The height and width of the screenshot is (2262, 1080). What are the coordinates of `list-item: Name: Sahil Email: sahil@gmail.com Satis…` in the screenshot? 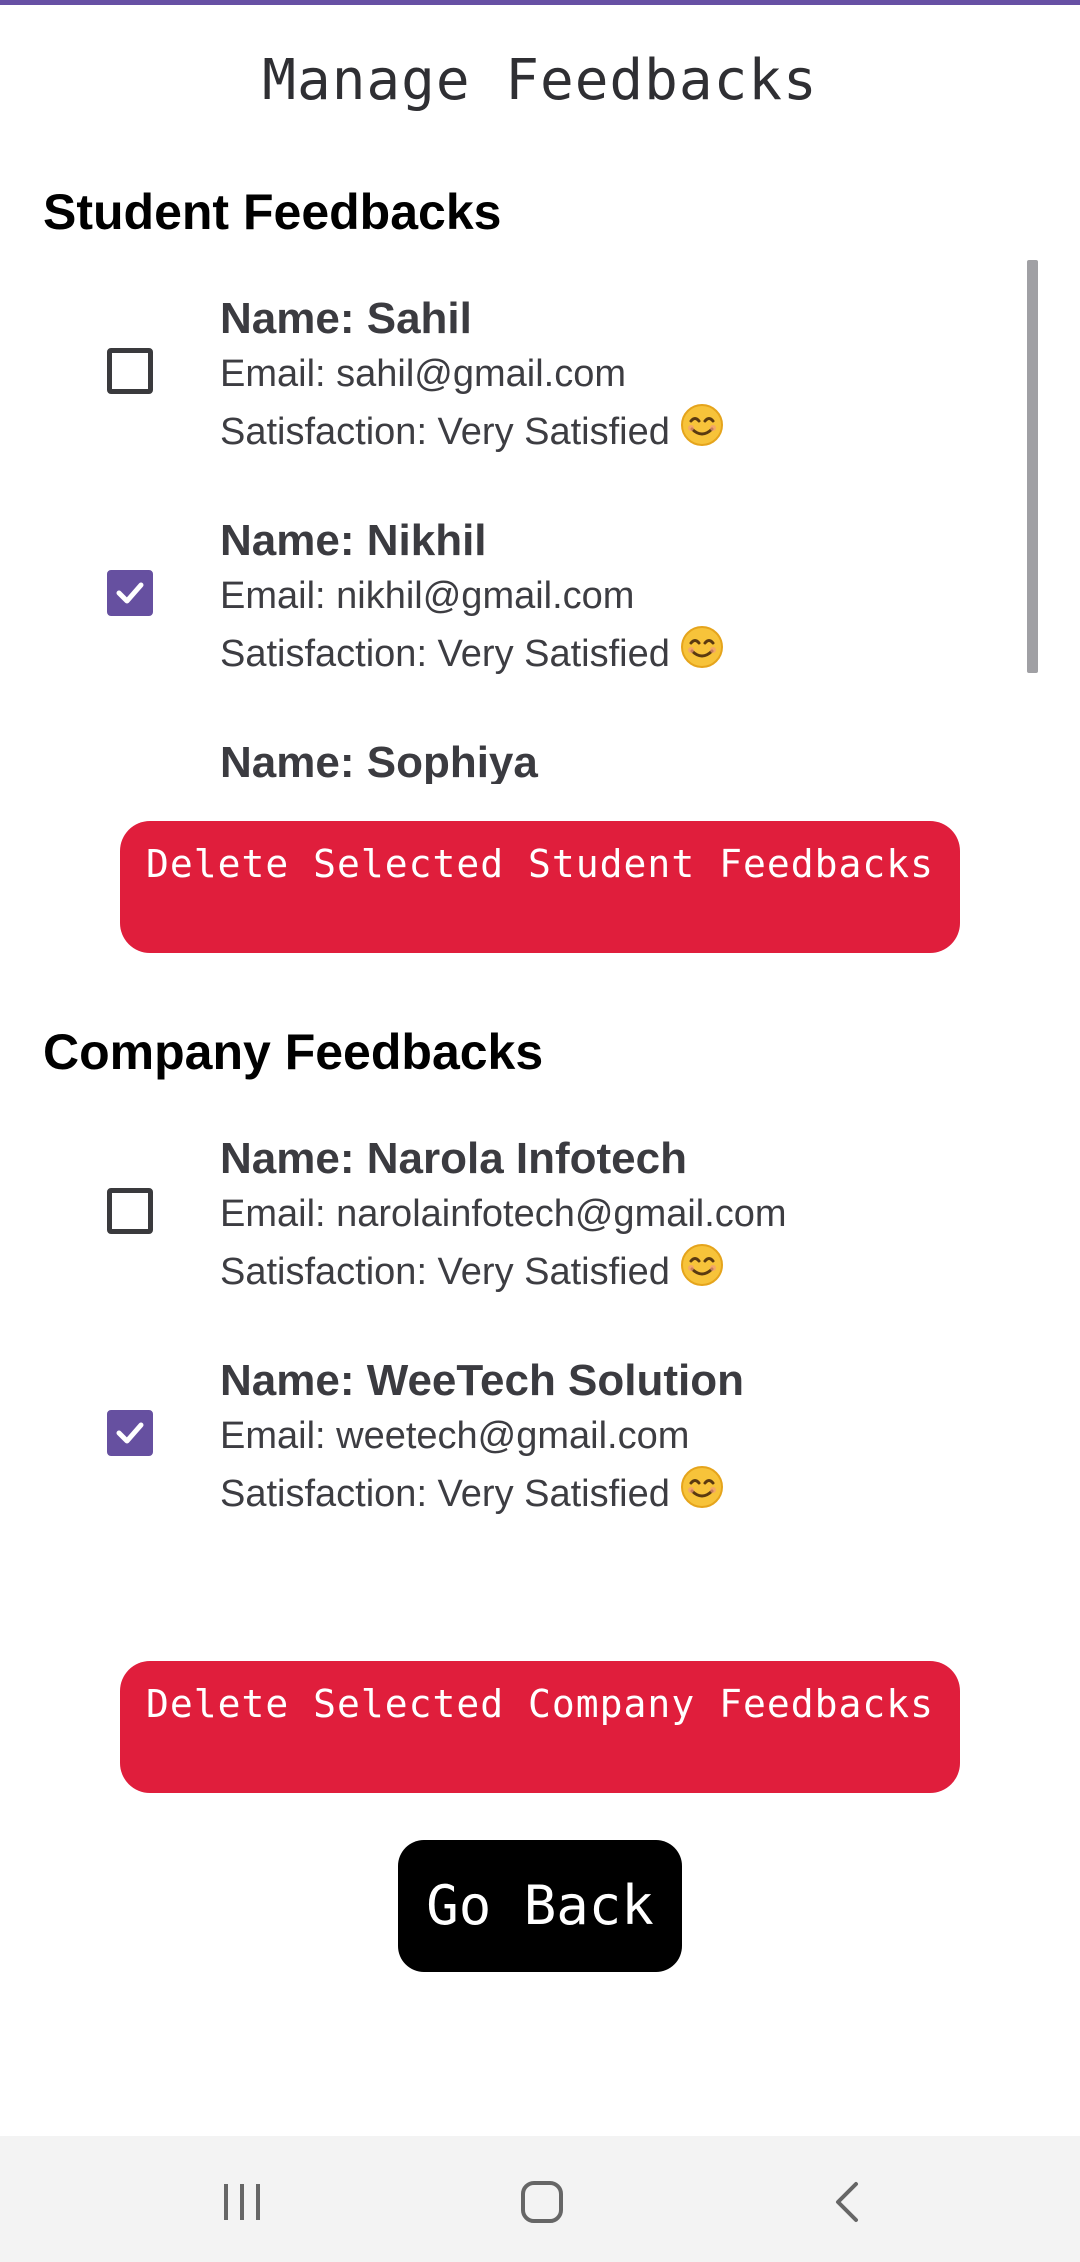 It's located at (540, 358).